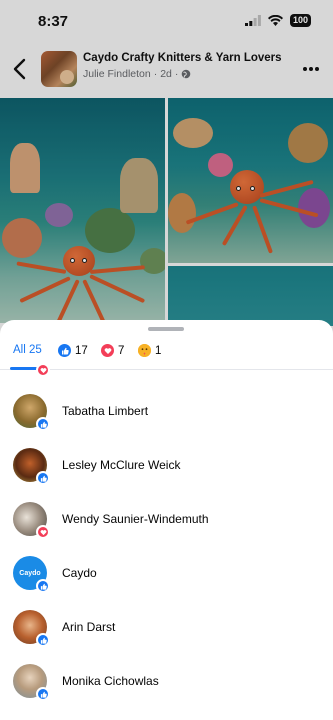 This screenshot has width=333, height=720. I want to click on person-name: Wendy Saunier-Windemuth, so click(135, 519).